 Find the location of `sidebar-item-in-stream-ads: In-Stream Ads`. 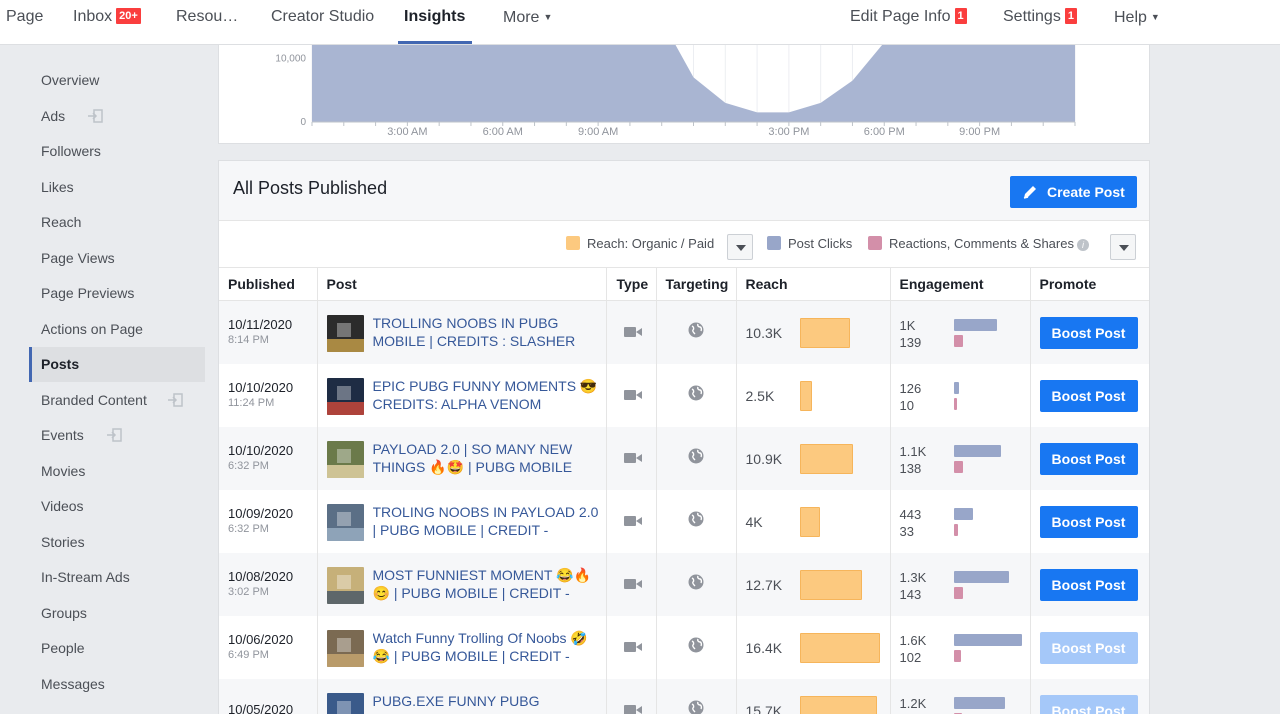

sidebar-item-in-stream-ads: In-Stream Ads is located at coordinates (117, 577).